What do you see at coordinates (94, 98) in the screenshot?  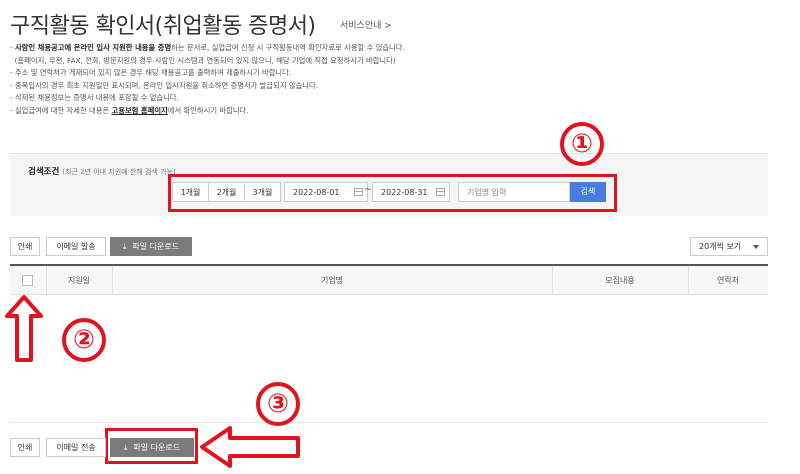 I see `notice-item: - 삭제된 채용정보는 증명서 내용에 포함될 수 없습니다.` at bounding box center [94, 98].